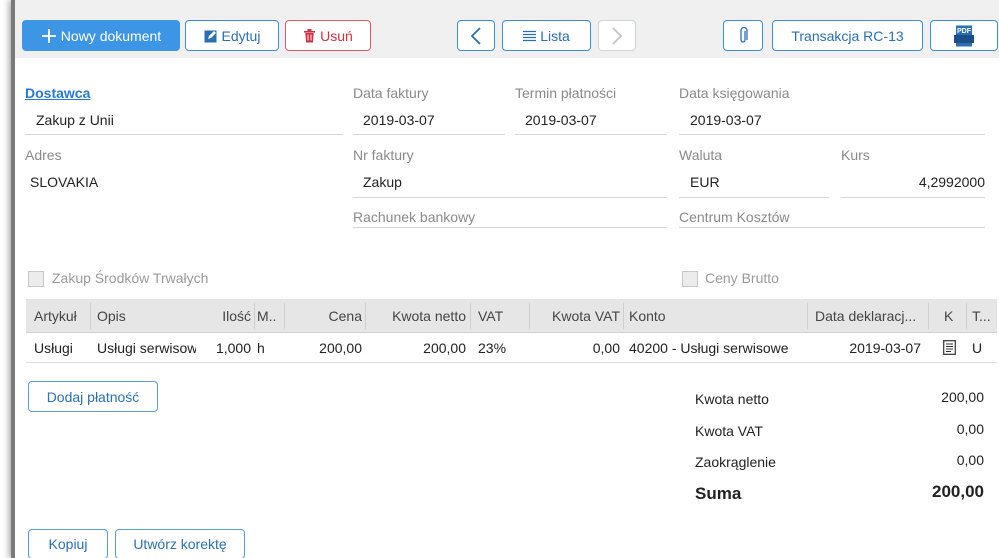  I want to click on due-date-underline, so click(591, 134).